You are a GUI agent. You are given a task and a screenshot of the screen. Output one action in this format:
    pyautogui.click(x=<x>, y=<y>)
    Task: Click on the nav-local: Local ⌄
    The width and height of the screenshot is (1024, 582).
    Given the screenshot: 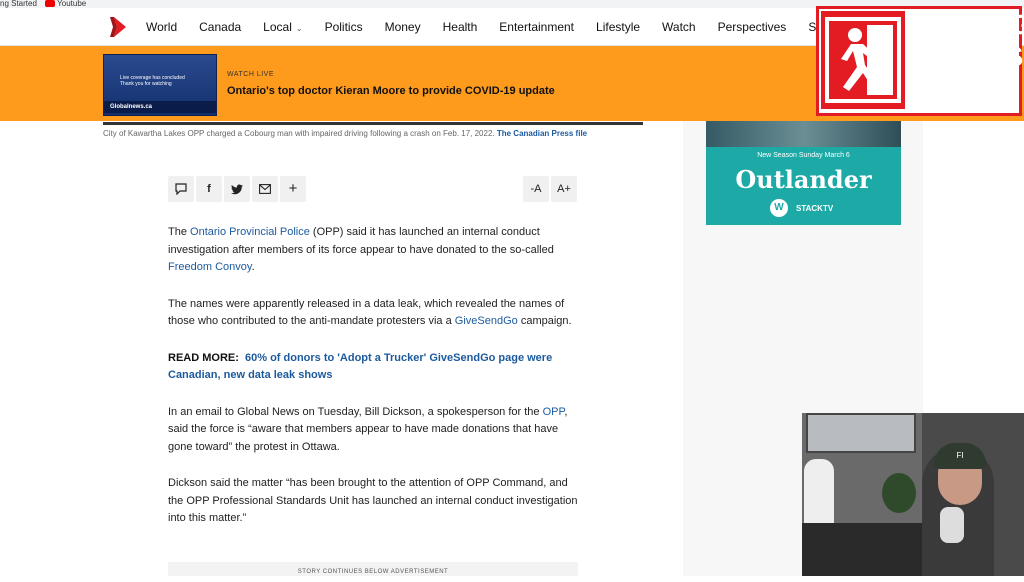 What is the action you would take?
    pyautogui.click(x=282, y=27)
    